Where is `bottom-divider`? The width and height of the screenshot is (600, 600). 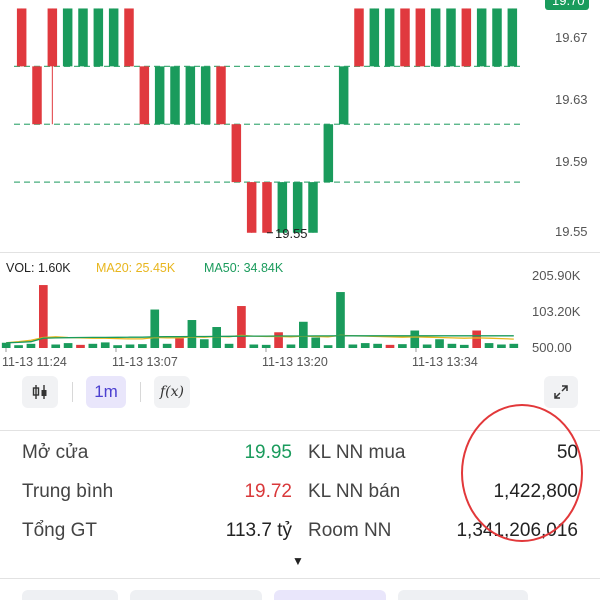
bottom-divider is located at coordinates (300, 578).